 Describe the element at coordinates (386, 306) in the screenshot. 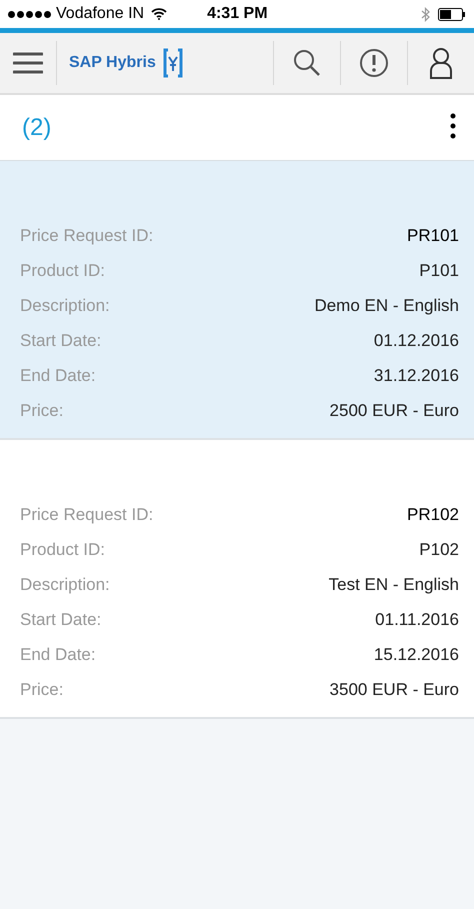

I see `field-value: Demo EN - English` at that location.